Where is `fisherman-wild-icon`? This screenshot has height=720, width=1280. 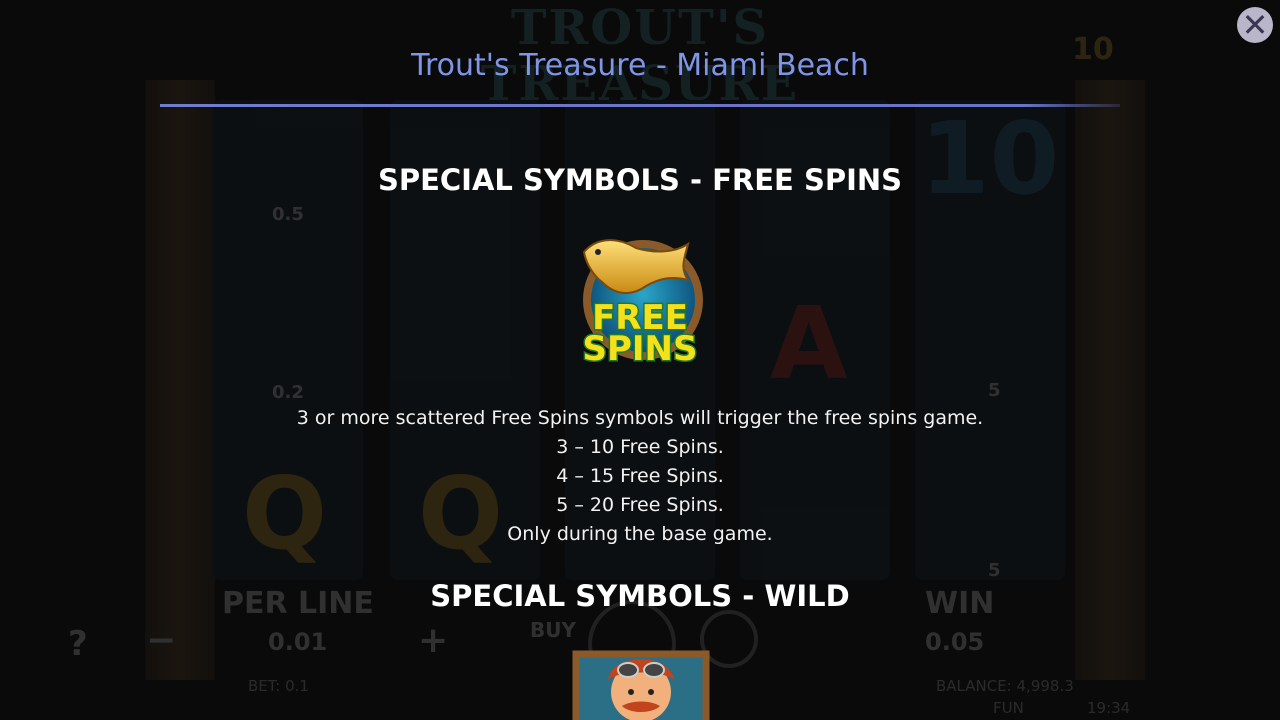 fisherman-wild-icon is located at coordinates (641, 685).